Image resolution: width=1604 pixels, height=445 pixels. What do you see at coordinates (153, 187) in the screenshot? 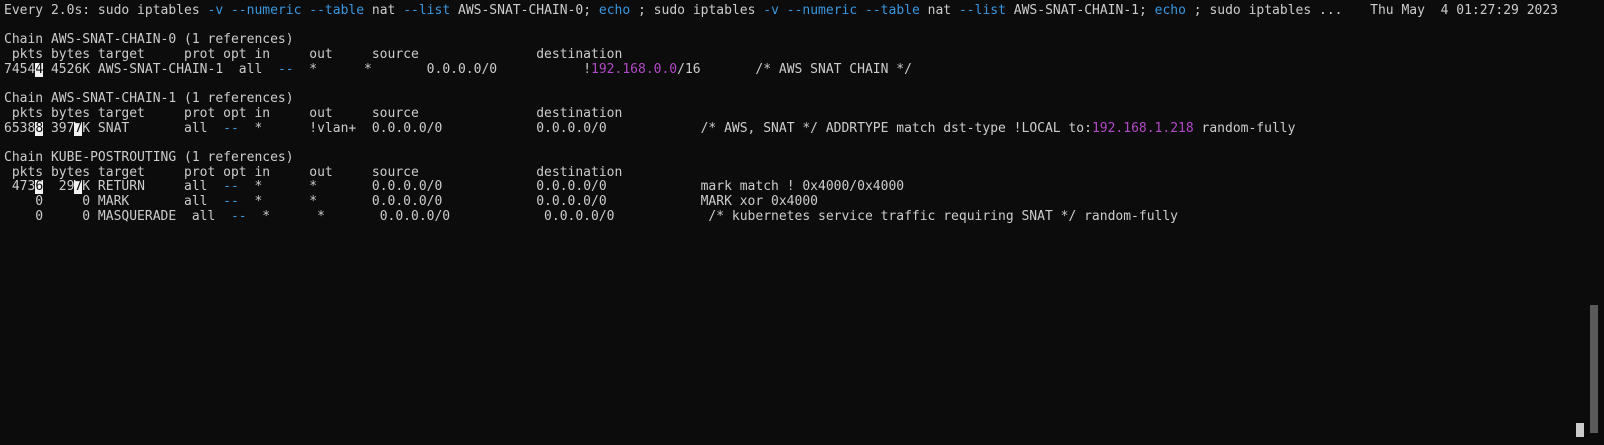
I see `rule-text: K RETURN all` at bounding box center [153, 187].